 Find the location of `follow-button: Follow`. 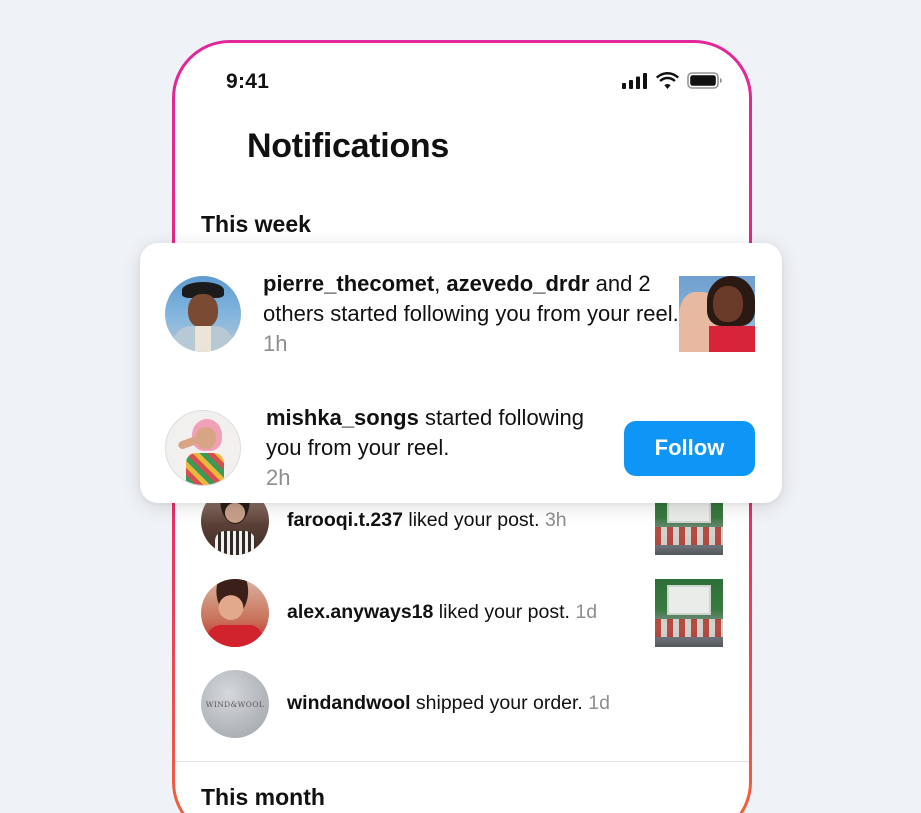

follow-button: Follow is located at coordinates (689, 448).